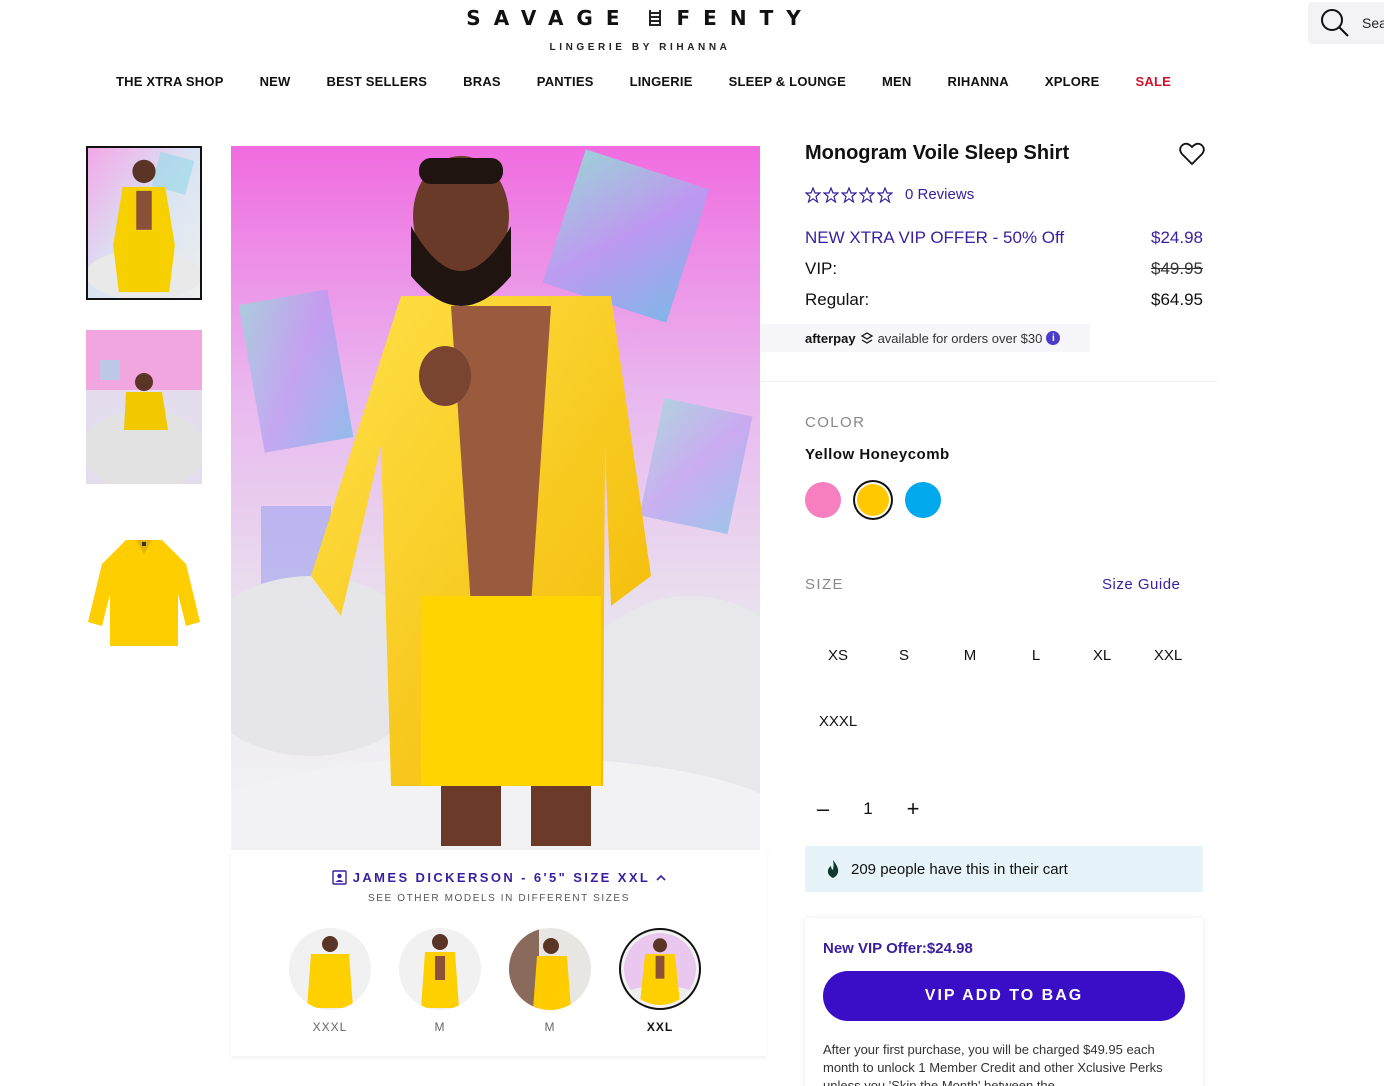 The width and height of the screenshot is (1384, 1086). I want to click on color-swatch-yellow, so click(873, 500).